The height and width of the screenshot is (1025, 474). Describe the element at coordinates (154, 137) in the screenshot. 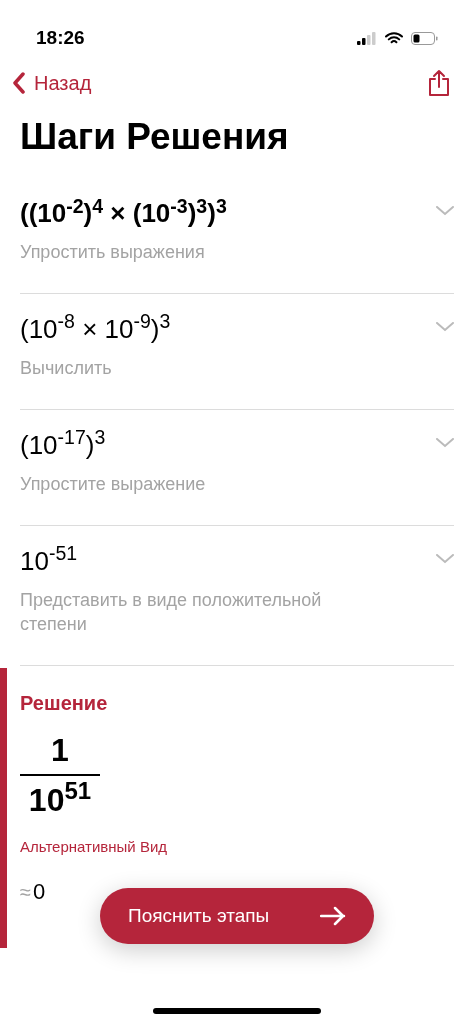

I see `page-title: Шаги Решения` at that location.